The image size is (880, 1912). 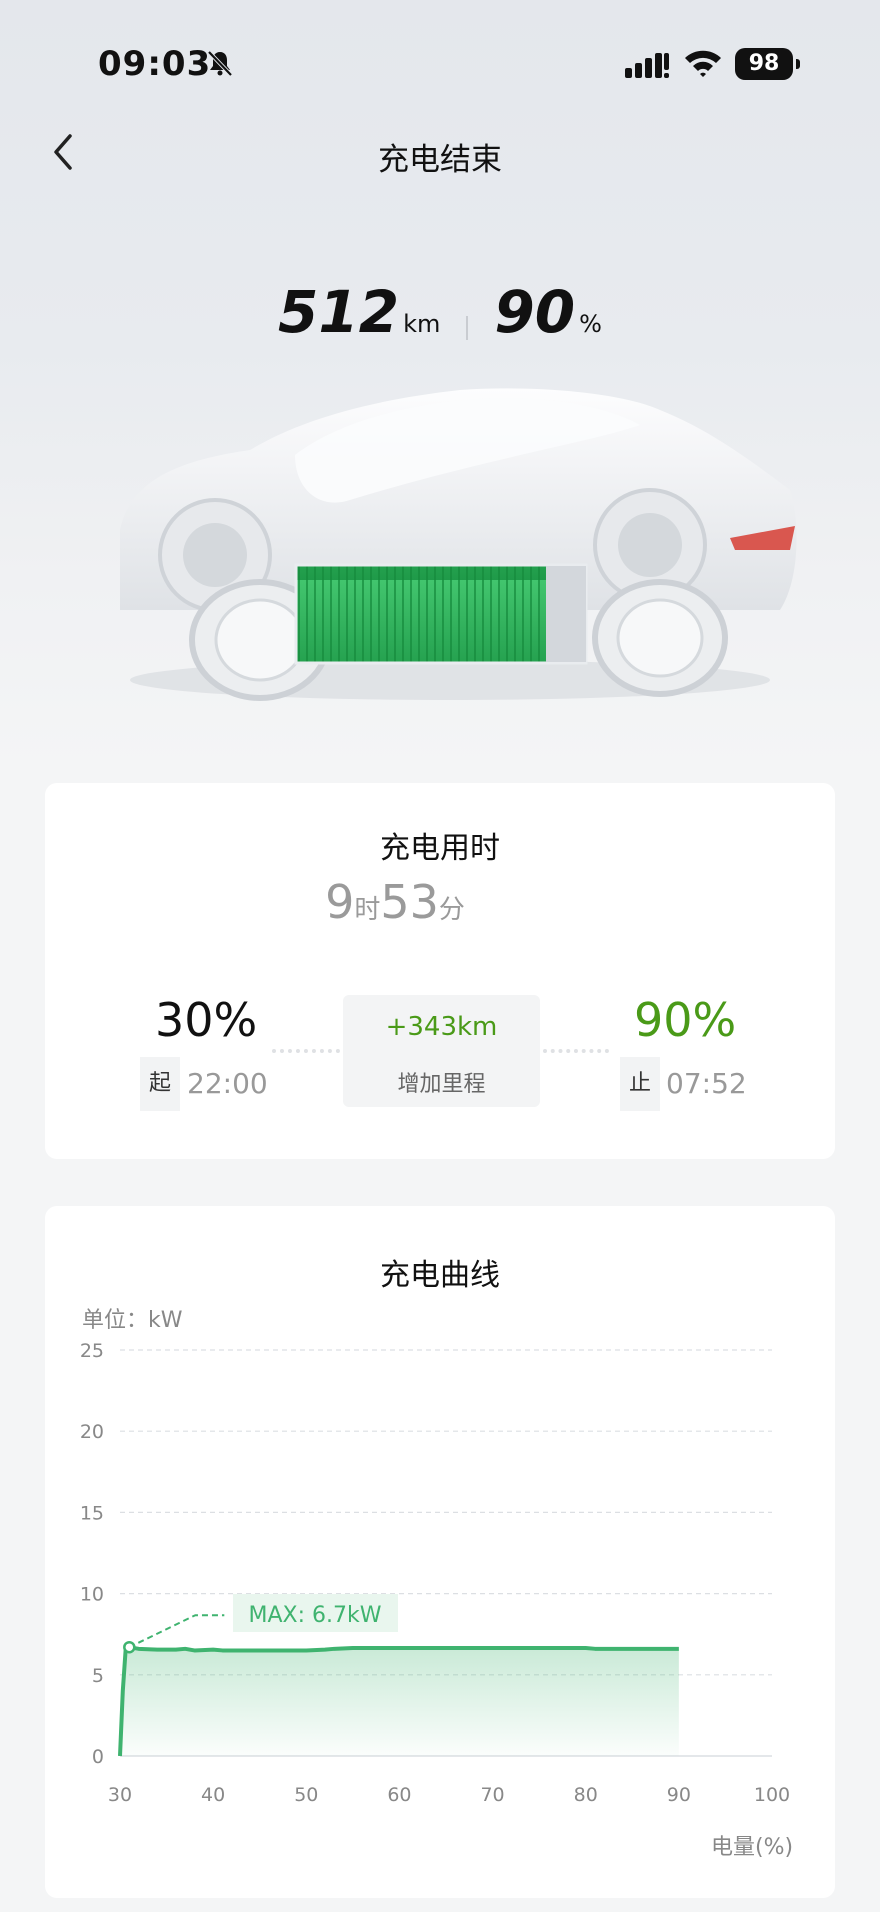 I want to click on duration-title: 充电用时, so click(x=440, y=848).